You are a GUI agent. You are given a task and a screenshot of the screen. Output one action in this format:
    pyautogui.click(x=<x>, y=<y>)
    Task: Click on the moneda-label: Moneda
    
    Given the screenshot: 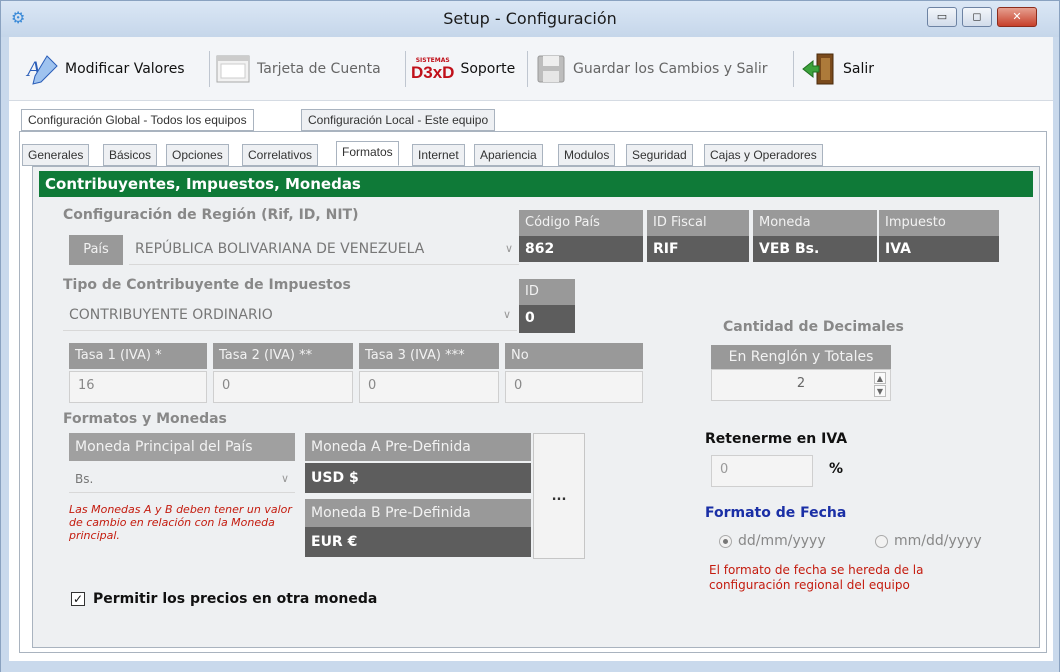 What is the action you would take?
    pyautogui.click(x=815, y=223)
    